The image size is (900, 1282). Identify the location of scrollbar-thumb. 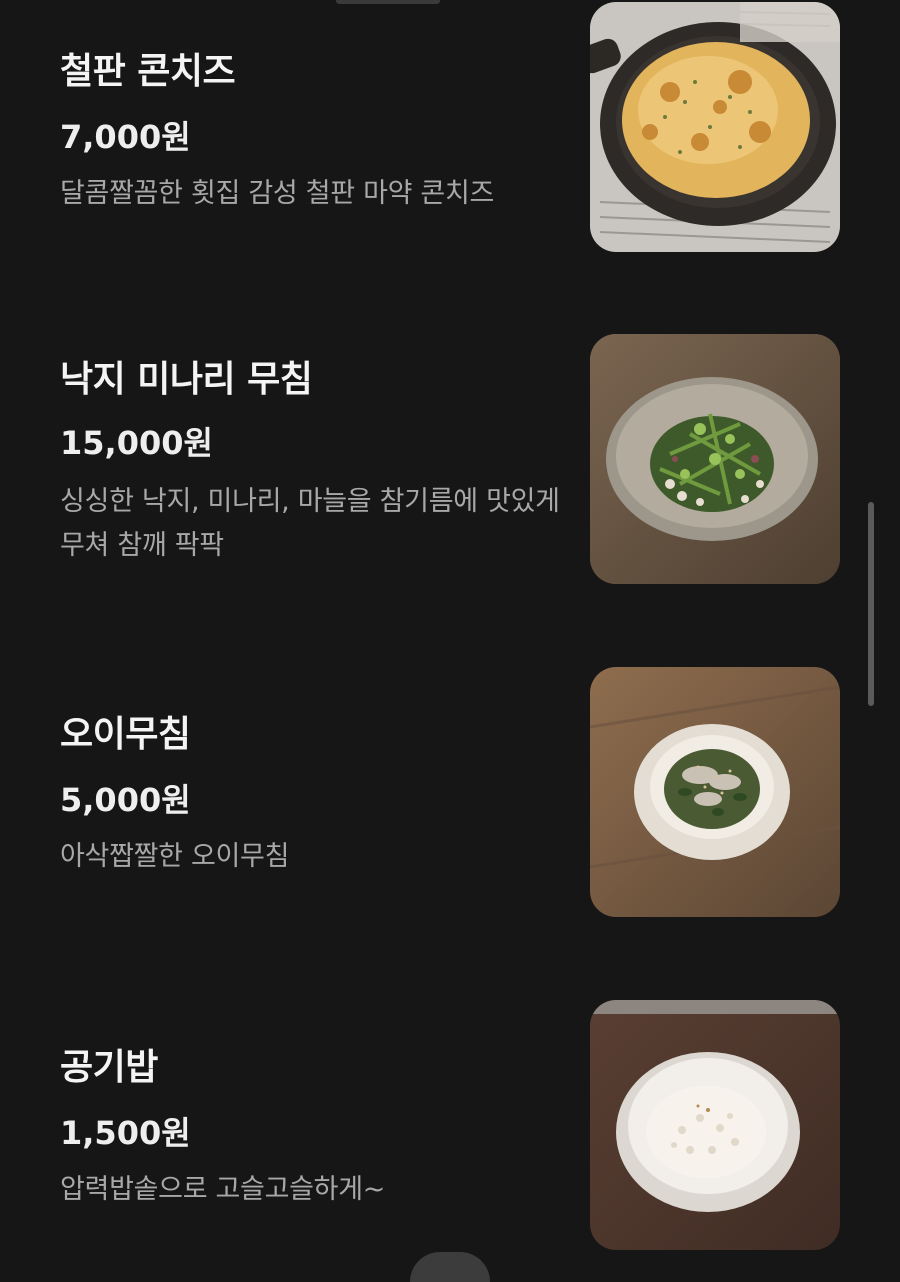
(871, 604).